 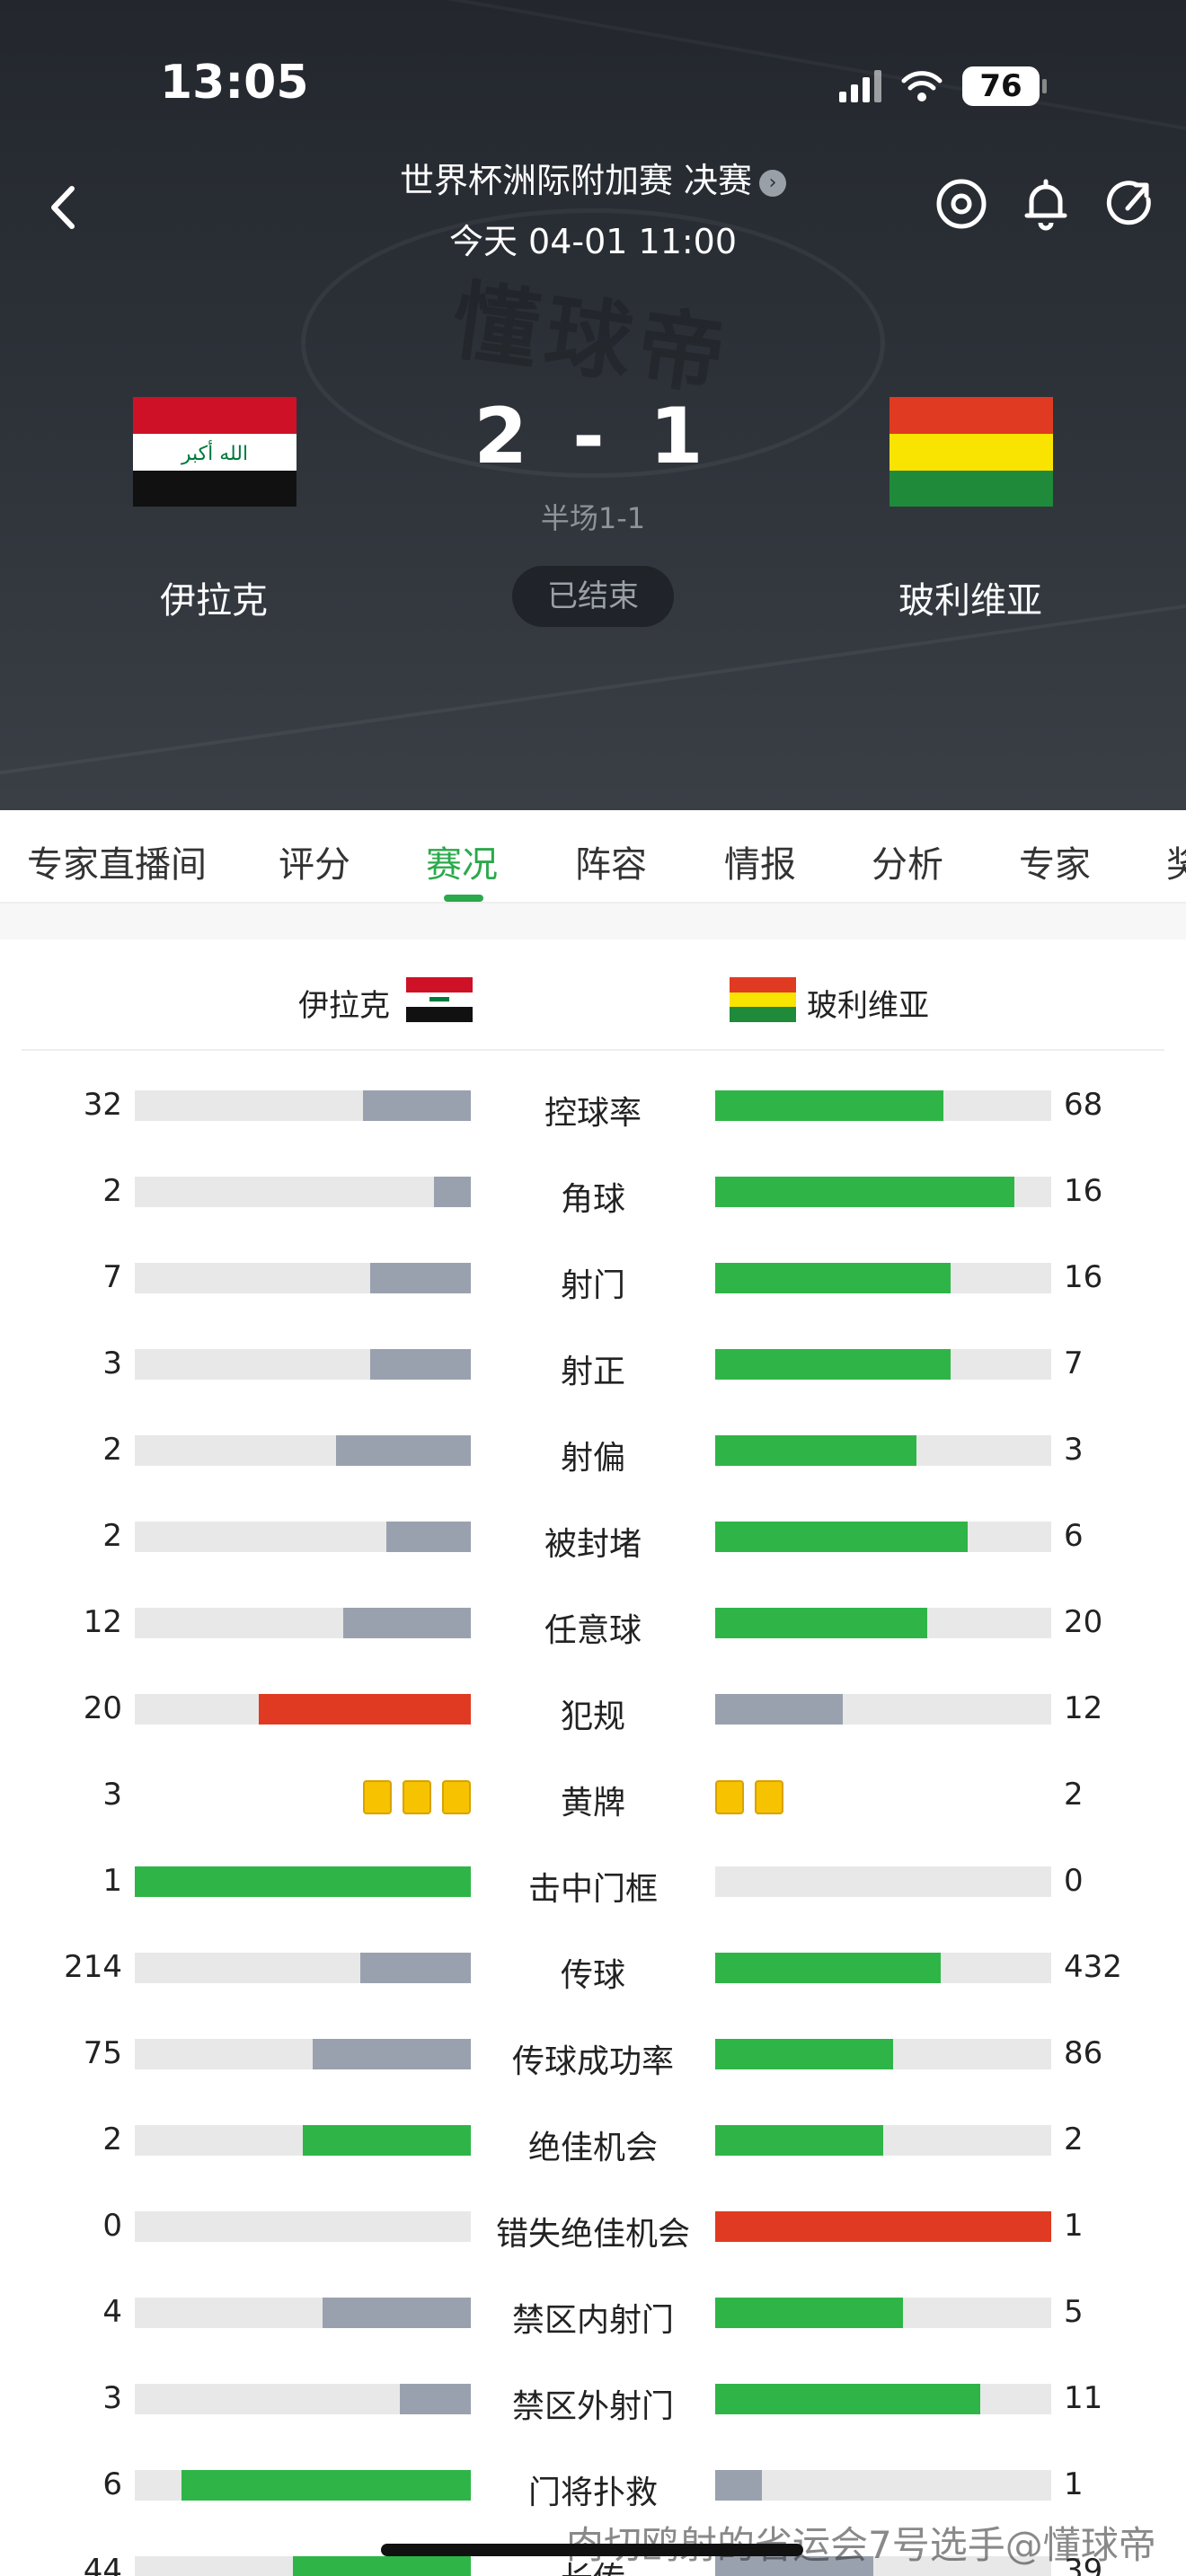 I want to click on competition-title: 世界杯洲际附加赛 决赛, so click(x=576, y=180).